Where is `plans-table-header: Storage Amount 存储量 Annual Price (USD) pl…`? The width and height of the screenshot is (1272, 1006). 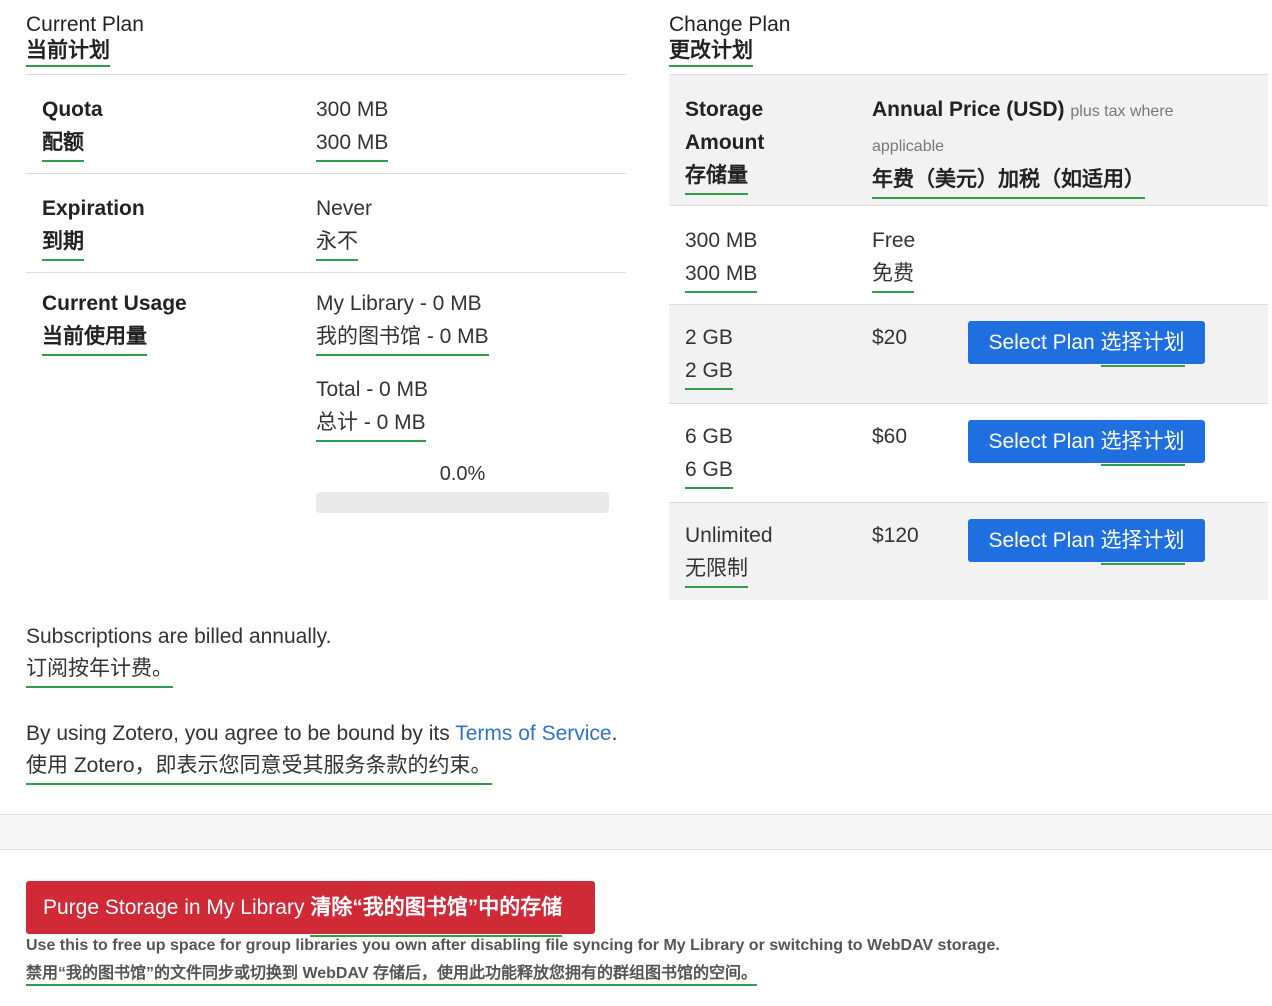 plans-table-header: Storage Amount 存储量 Annual Price (USD) pl… is located at coordinates (968, 139).